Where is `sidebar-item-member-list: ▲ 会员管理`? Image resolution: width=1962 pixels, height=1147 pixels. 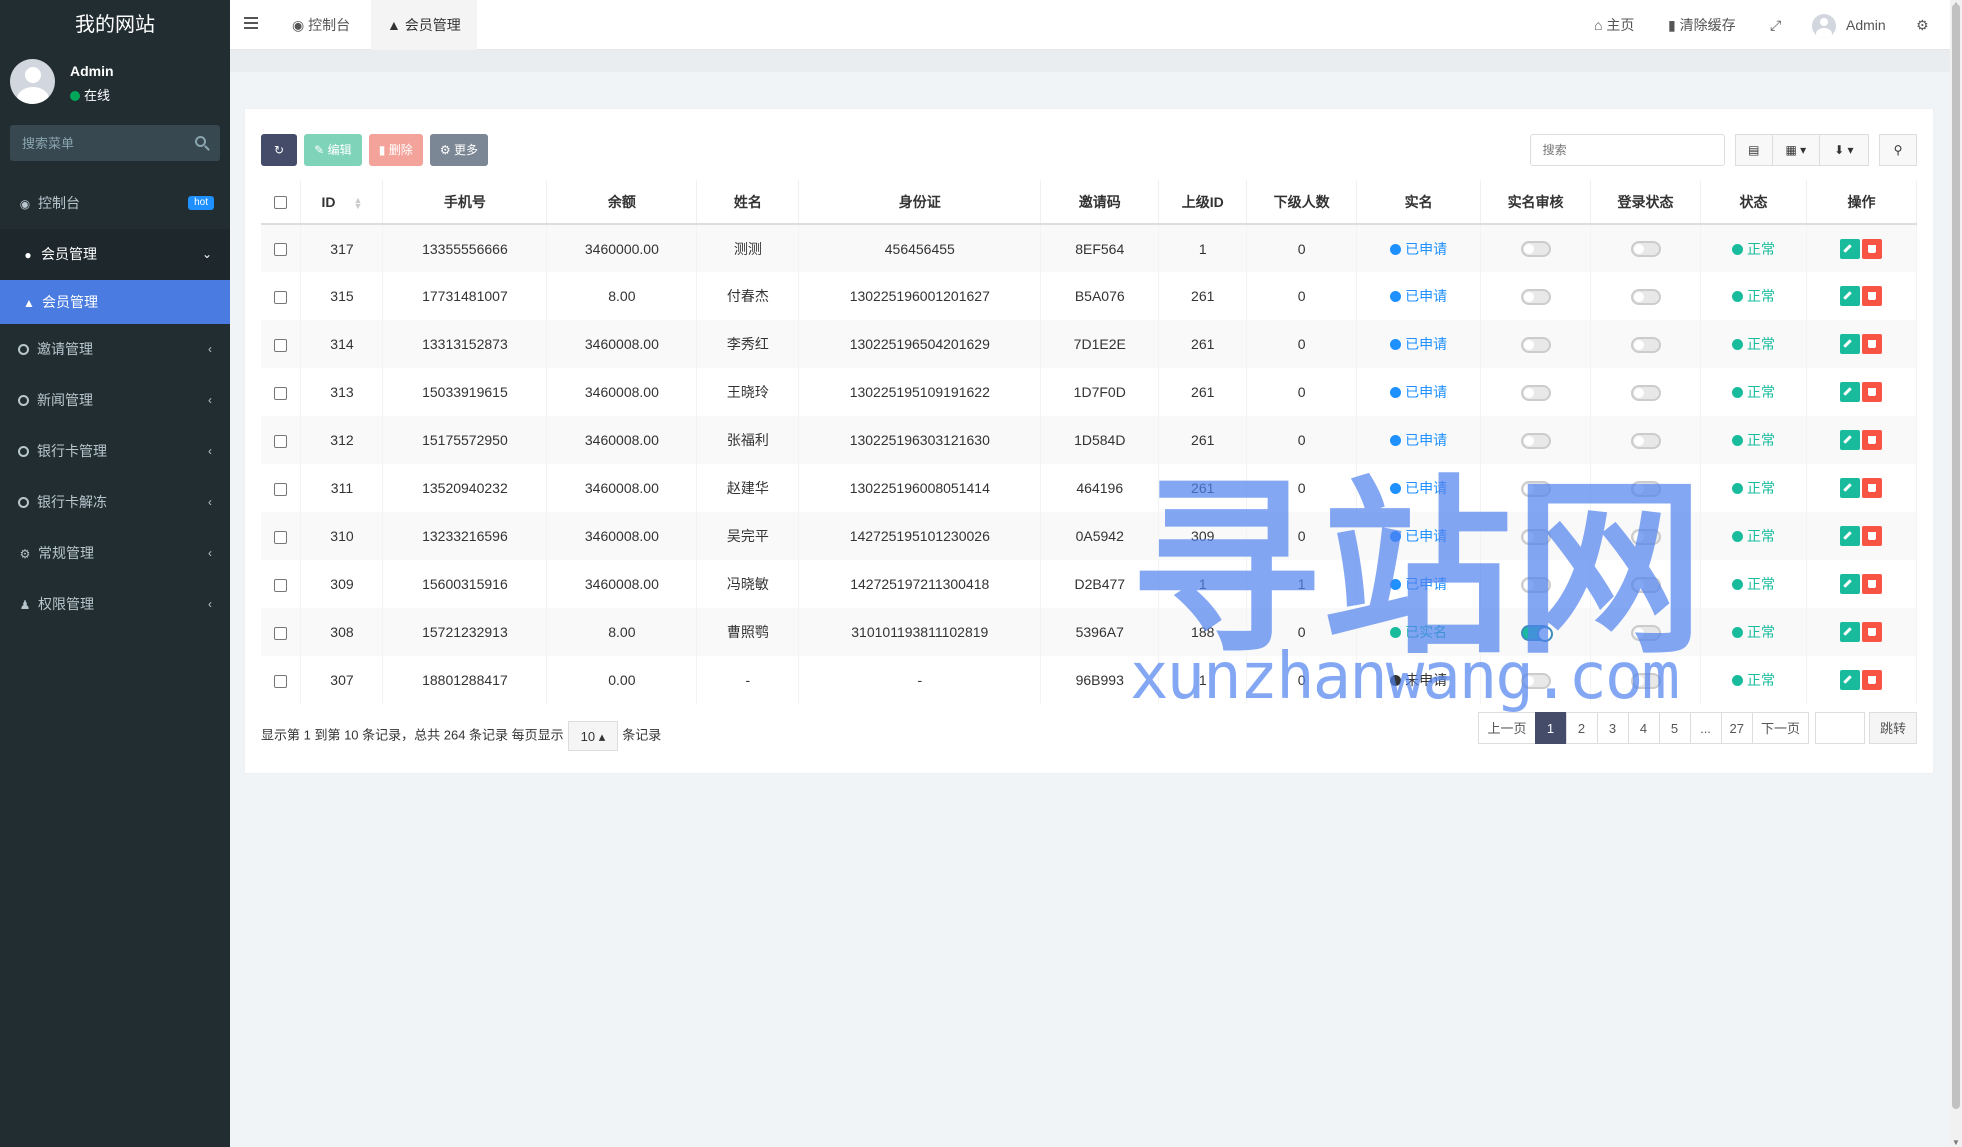 sidebar-item-member-list: ▲ 会员管理 is located at coordinates (115, 302).